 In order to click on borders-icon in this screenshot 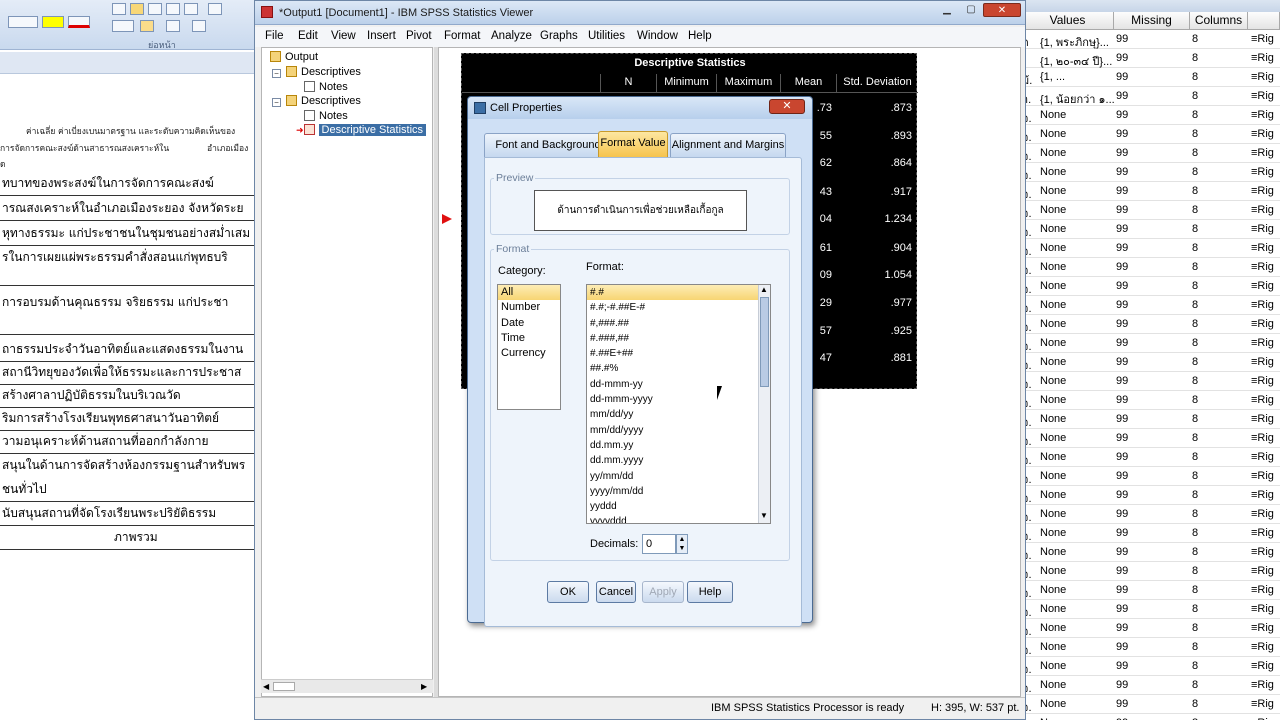, I will do `click(147, 26)`.